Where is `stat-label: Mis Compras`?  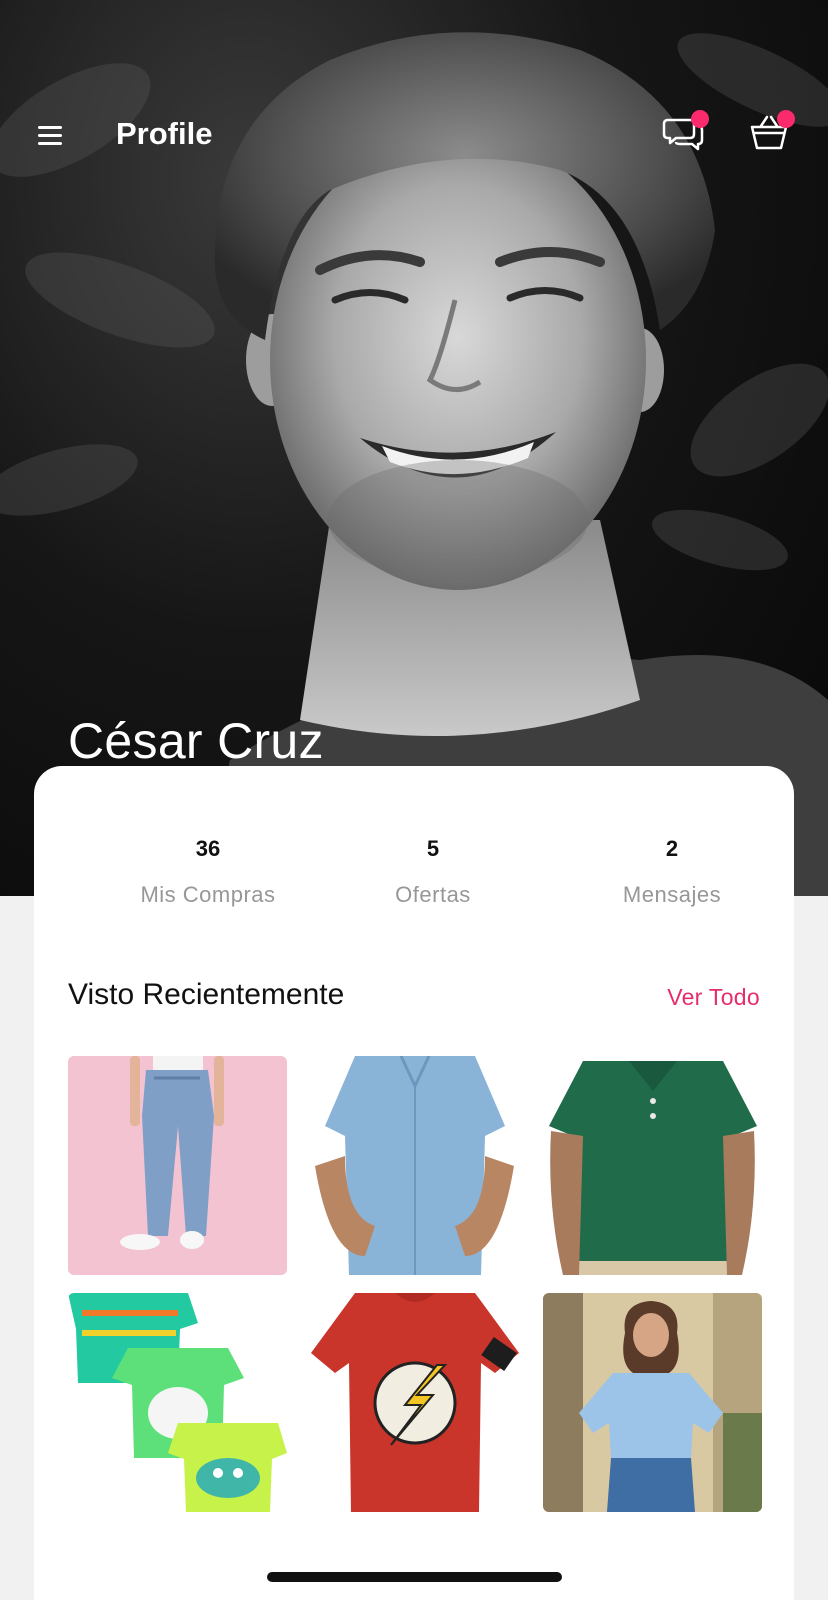 stat-label: Mis Compras is located at coordinates (208, 894).